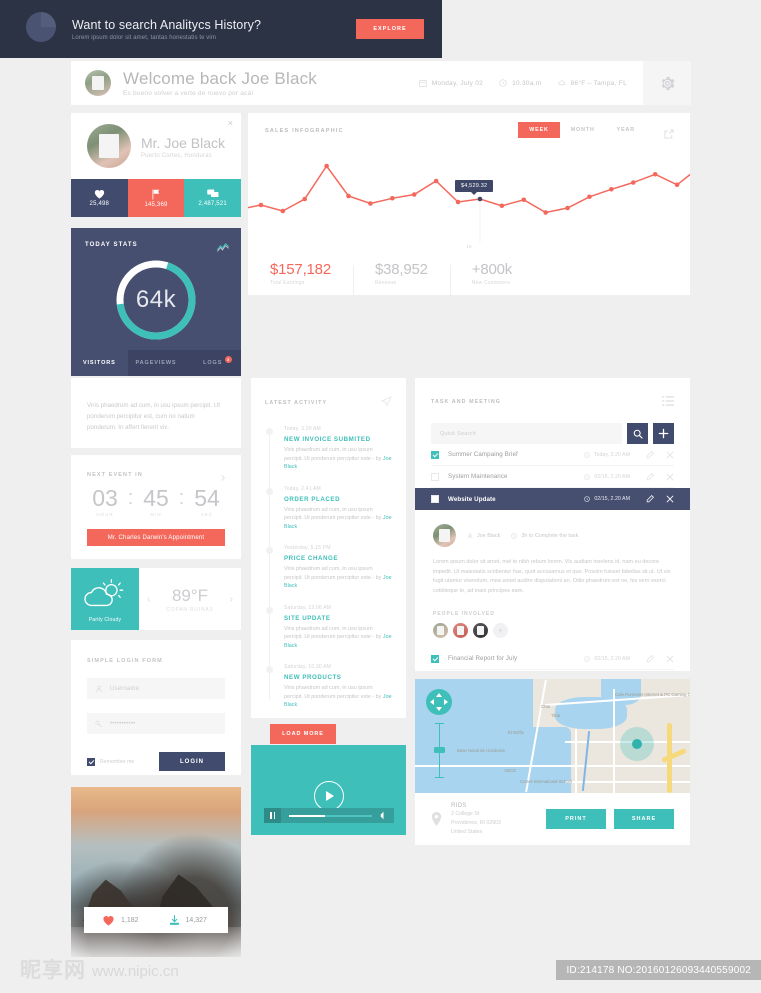 Image resolution: width=761 pixels, height=993 pixels. Describe the element at coordinates (303, 733) in the screenshot. I see `load-more-button: LOAD MORE` at that location.